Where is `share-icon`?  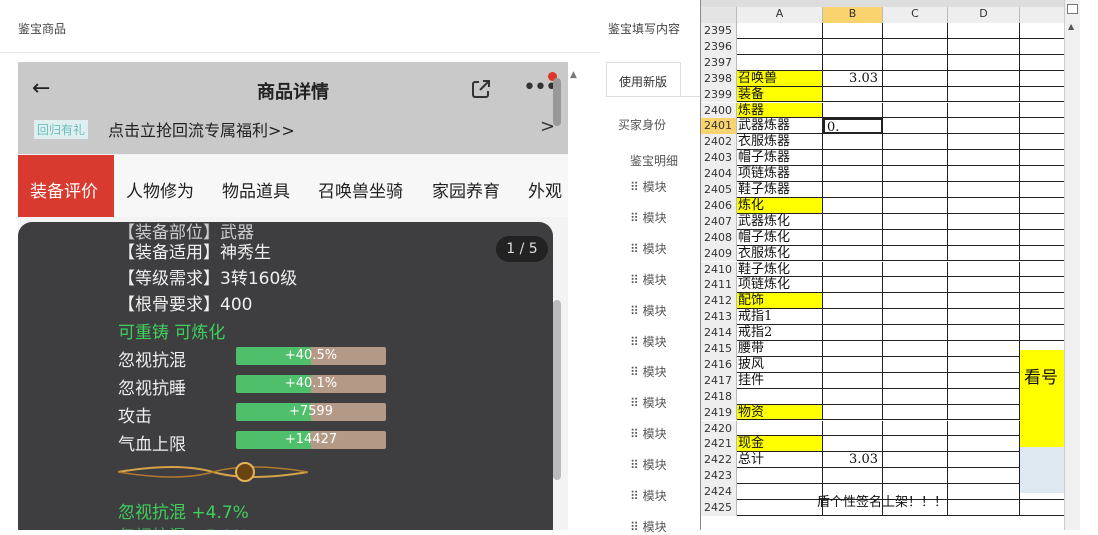 share-icon is located at coordinates (481, 91).